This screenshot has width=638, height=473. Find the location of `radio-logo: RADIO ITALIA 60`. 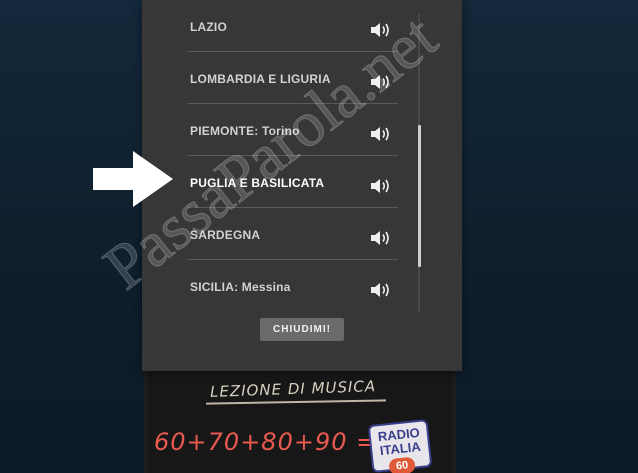

radio-logo: RADIO ITALIA 60 is located at coordinates (400, 445).